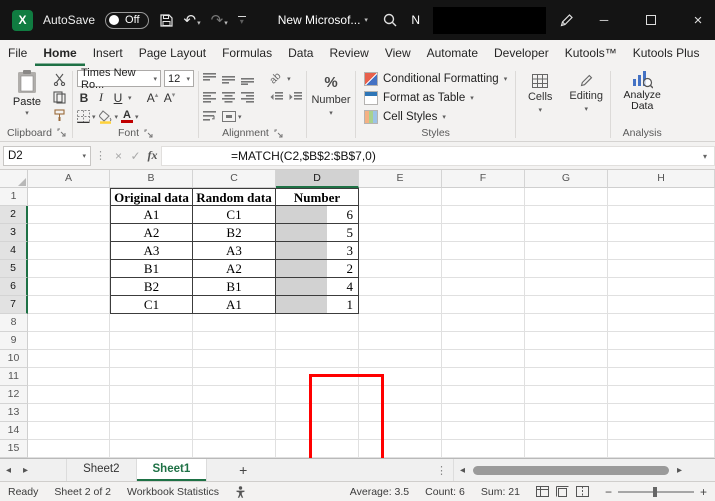  Describe the element at coordinates (234, 251) in the screenshot. I see `cell-C4: A3` at that location.